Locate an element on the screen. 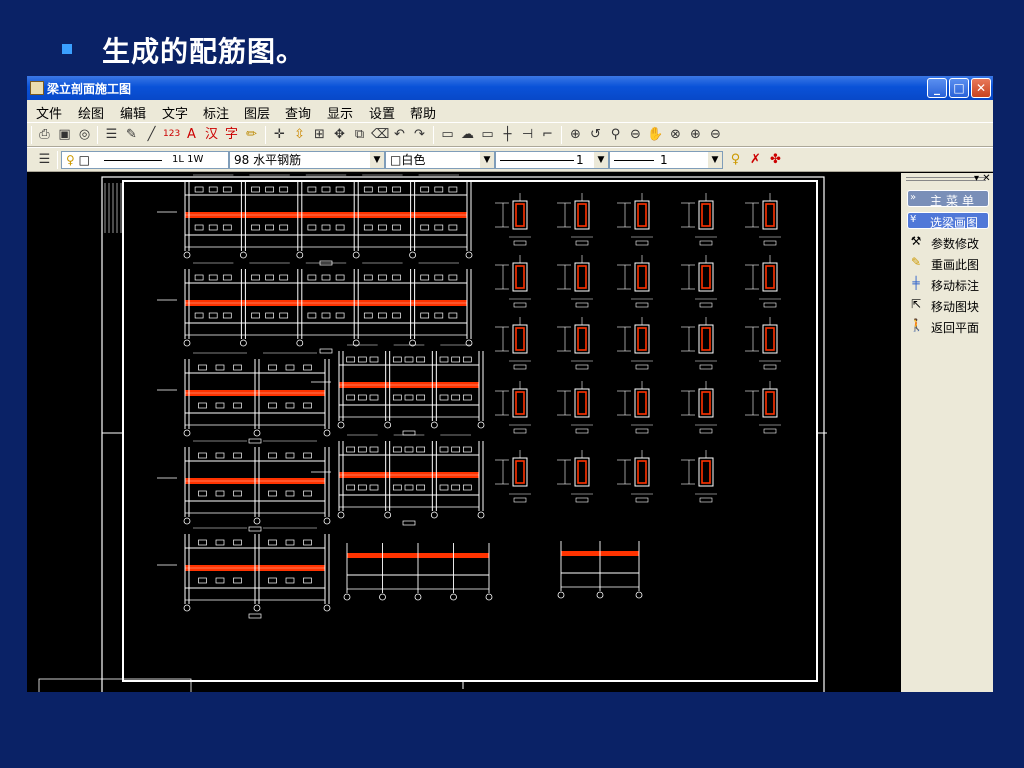 This screenshot has width=1024, height=768. fillet-icon: ⌐ is located at coordinates (547, 134).